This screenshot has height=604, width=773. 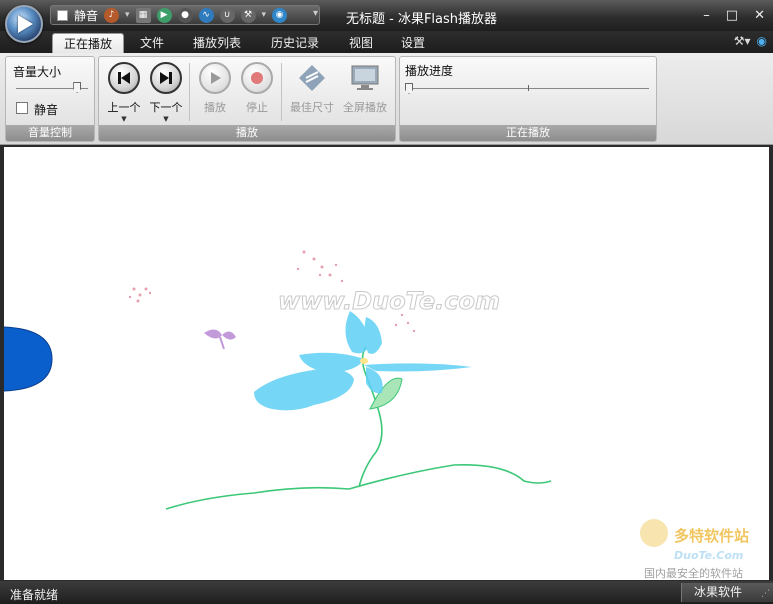 What do you see at coordinates (727, 592) in the screenshot?
I see `company-label: 冰果软件` at bounding box center [727, 592].